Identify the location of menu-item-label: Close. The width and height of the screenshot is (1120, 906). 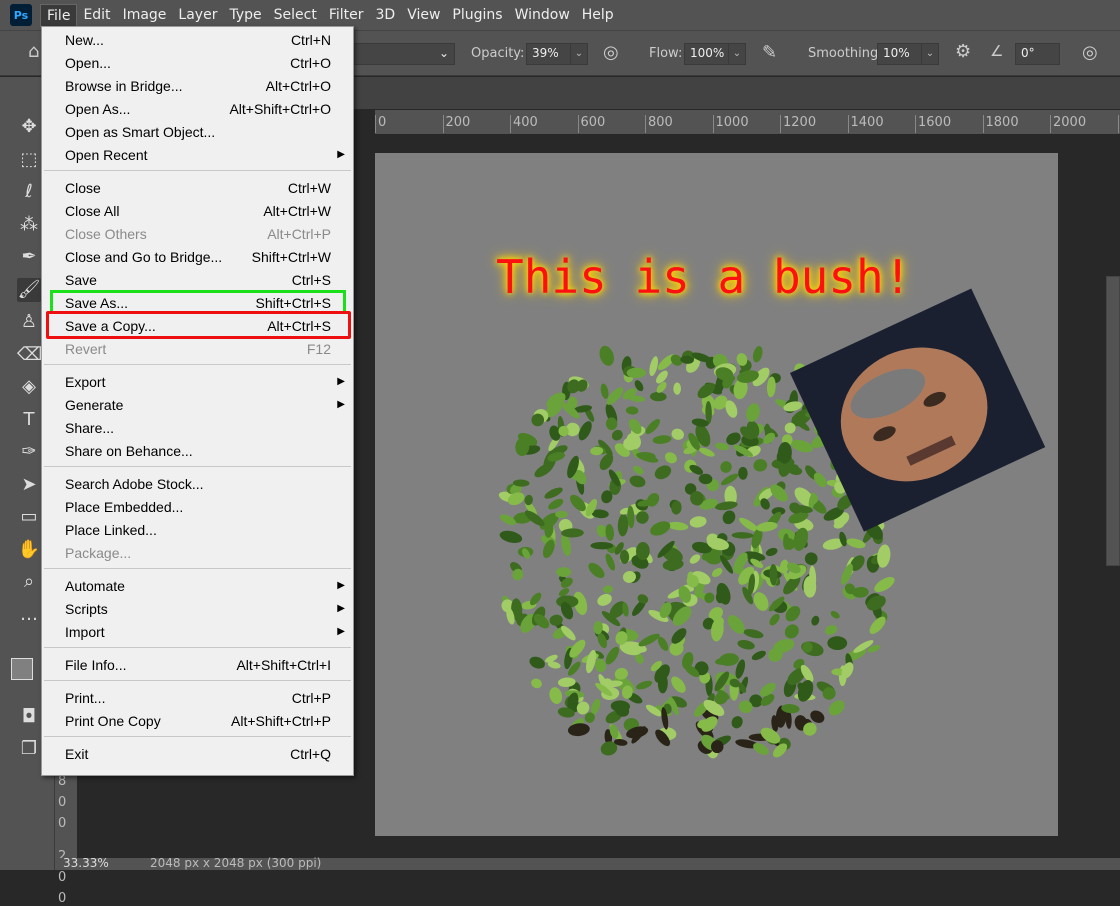
(83, 188).